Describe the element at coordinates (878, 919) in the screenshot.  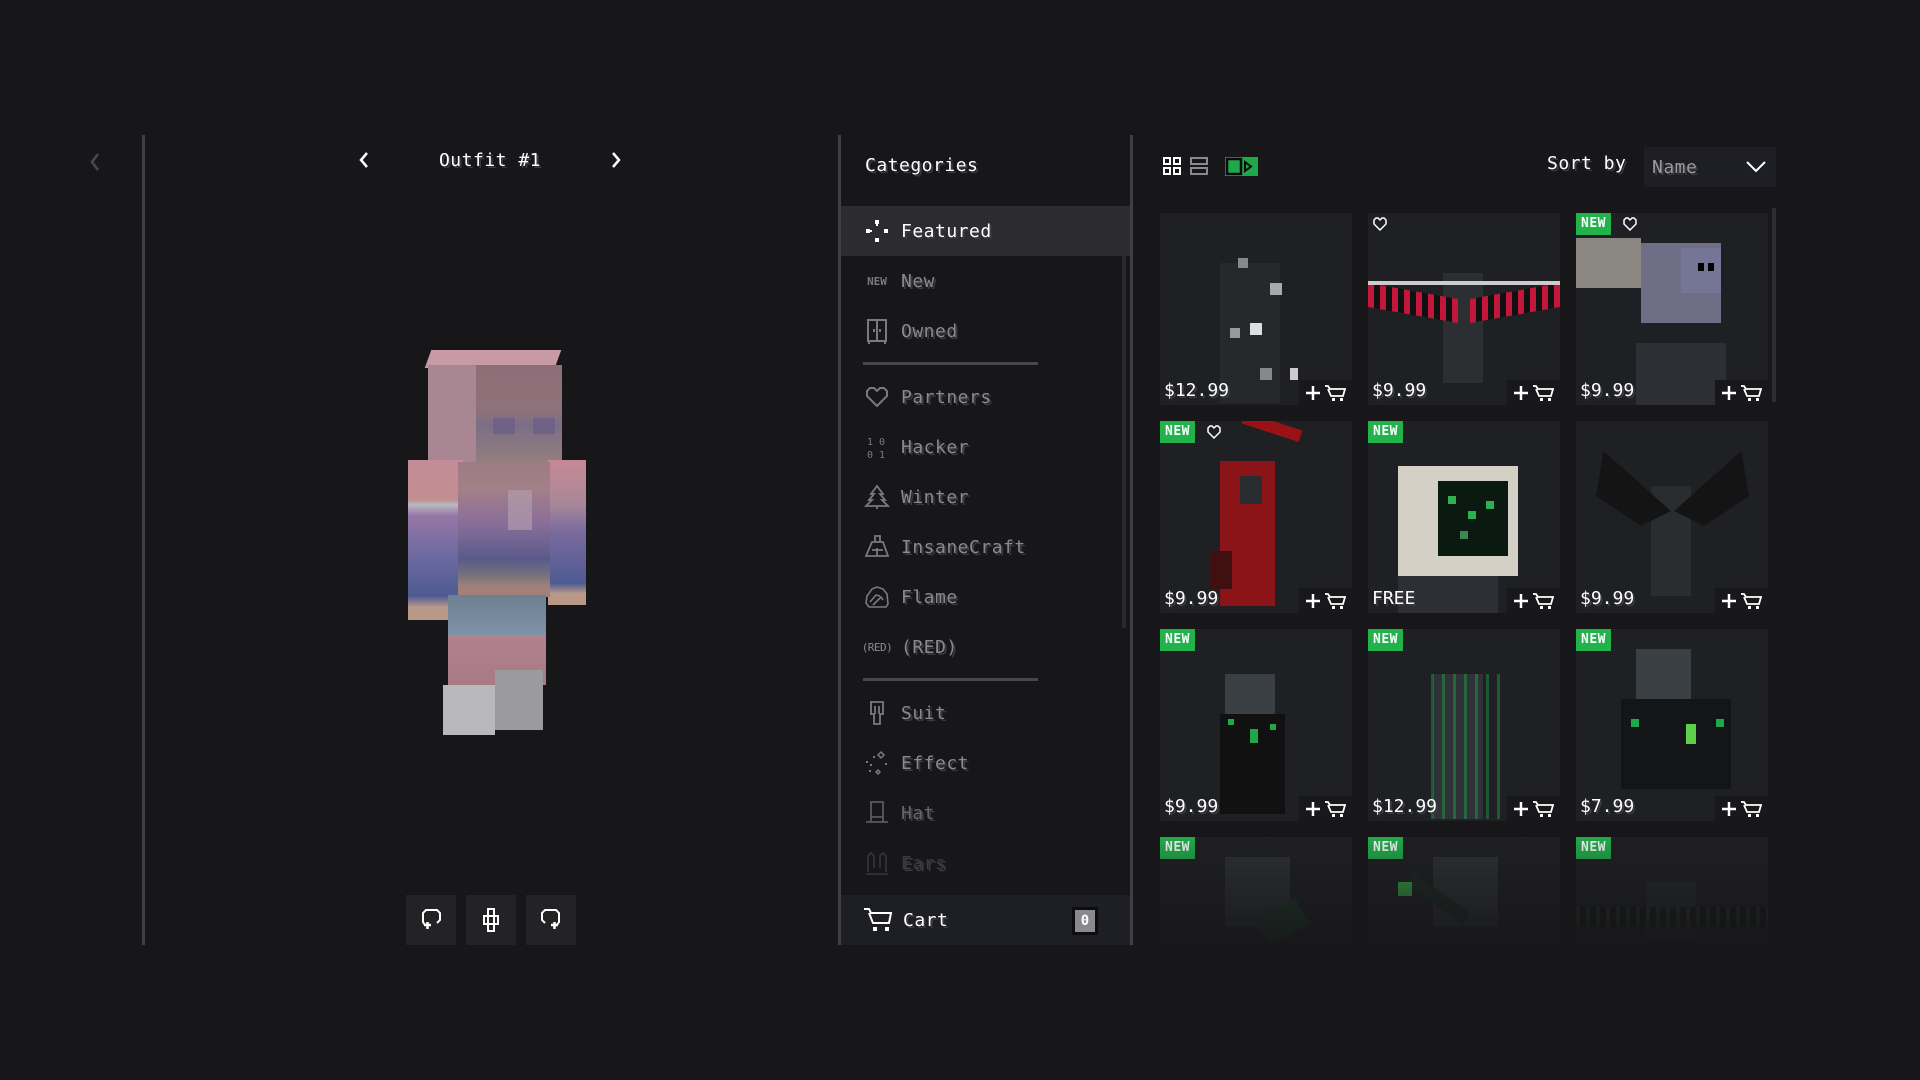
I see `cart-icon` at that location.